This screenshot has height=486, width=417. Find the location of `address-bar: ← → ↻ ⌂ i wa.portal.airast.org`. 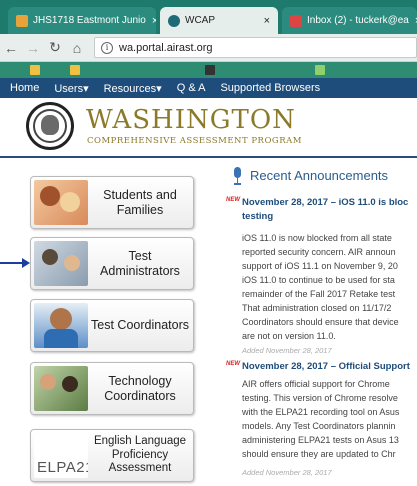

address-bar: ← → ↻ ⌂ i wa.portal.airast.org is located at coordinates (208, 48).